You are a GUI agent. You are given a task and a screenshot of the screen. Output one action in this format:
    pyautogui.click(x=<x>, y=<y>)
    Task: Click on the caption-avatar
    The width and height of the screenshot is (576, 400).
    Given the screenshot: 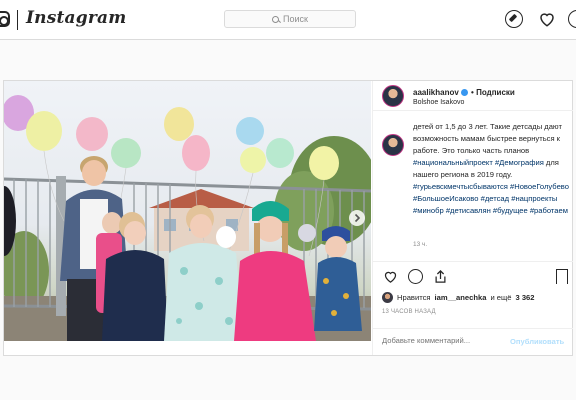 What is the action you would take?
    pyautogui.click(x=393, y=145)
    